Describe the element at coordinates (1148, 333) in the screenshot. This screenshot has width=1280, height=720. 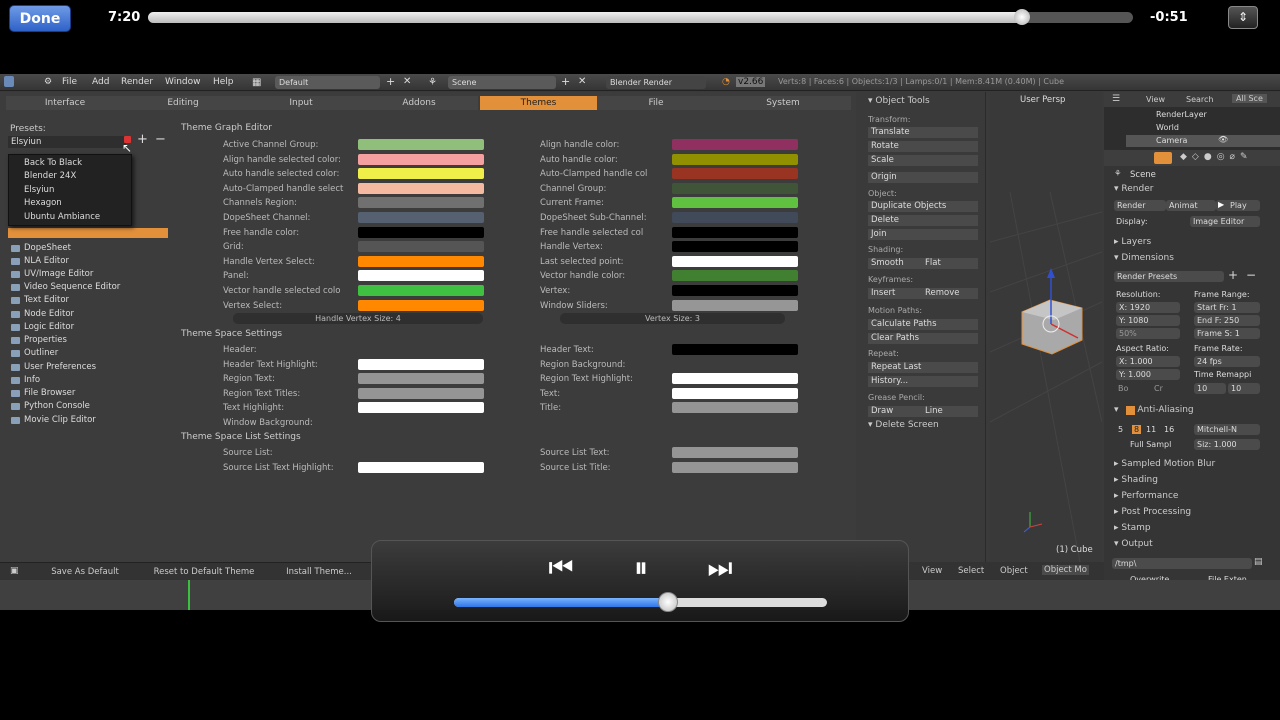
I see `resolution-percent-field: 50%` at that location.